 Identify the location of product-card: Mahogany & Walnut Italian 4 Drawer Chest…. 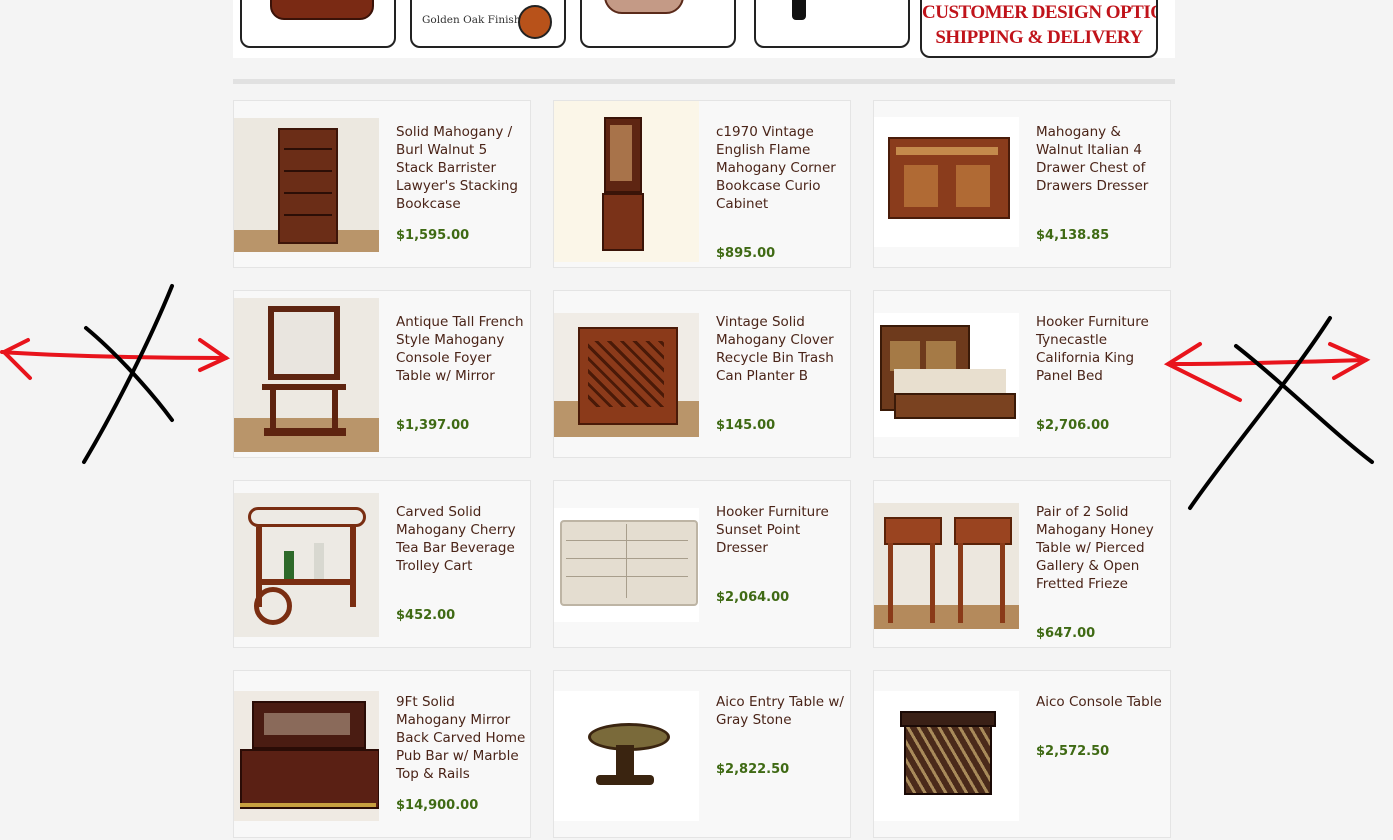
(1022, 184).